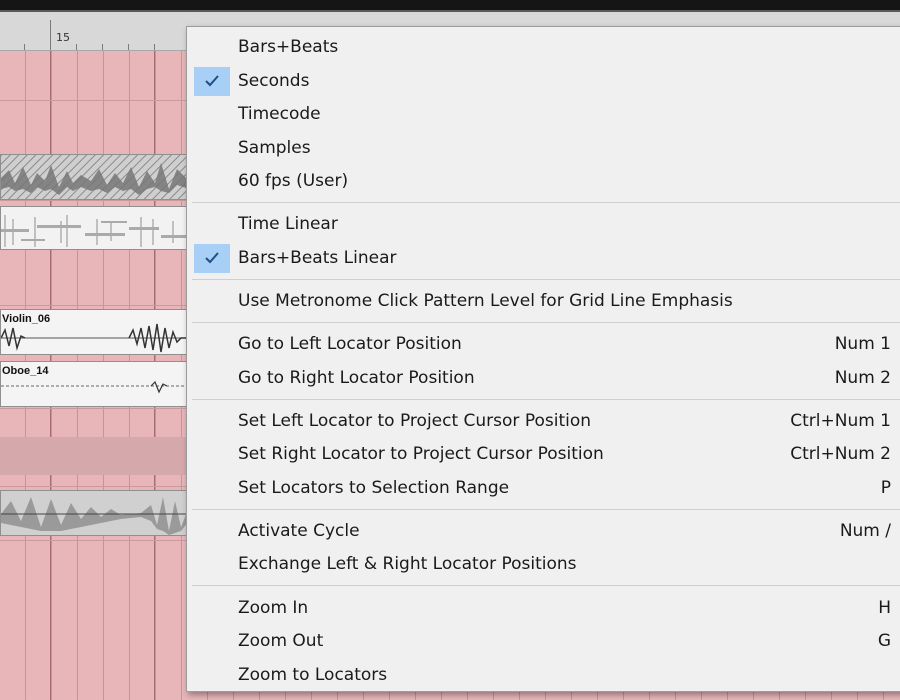  I want to click on ruler-major-tick, so click(50, 35).